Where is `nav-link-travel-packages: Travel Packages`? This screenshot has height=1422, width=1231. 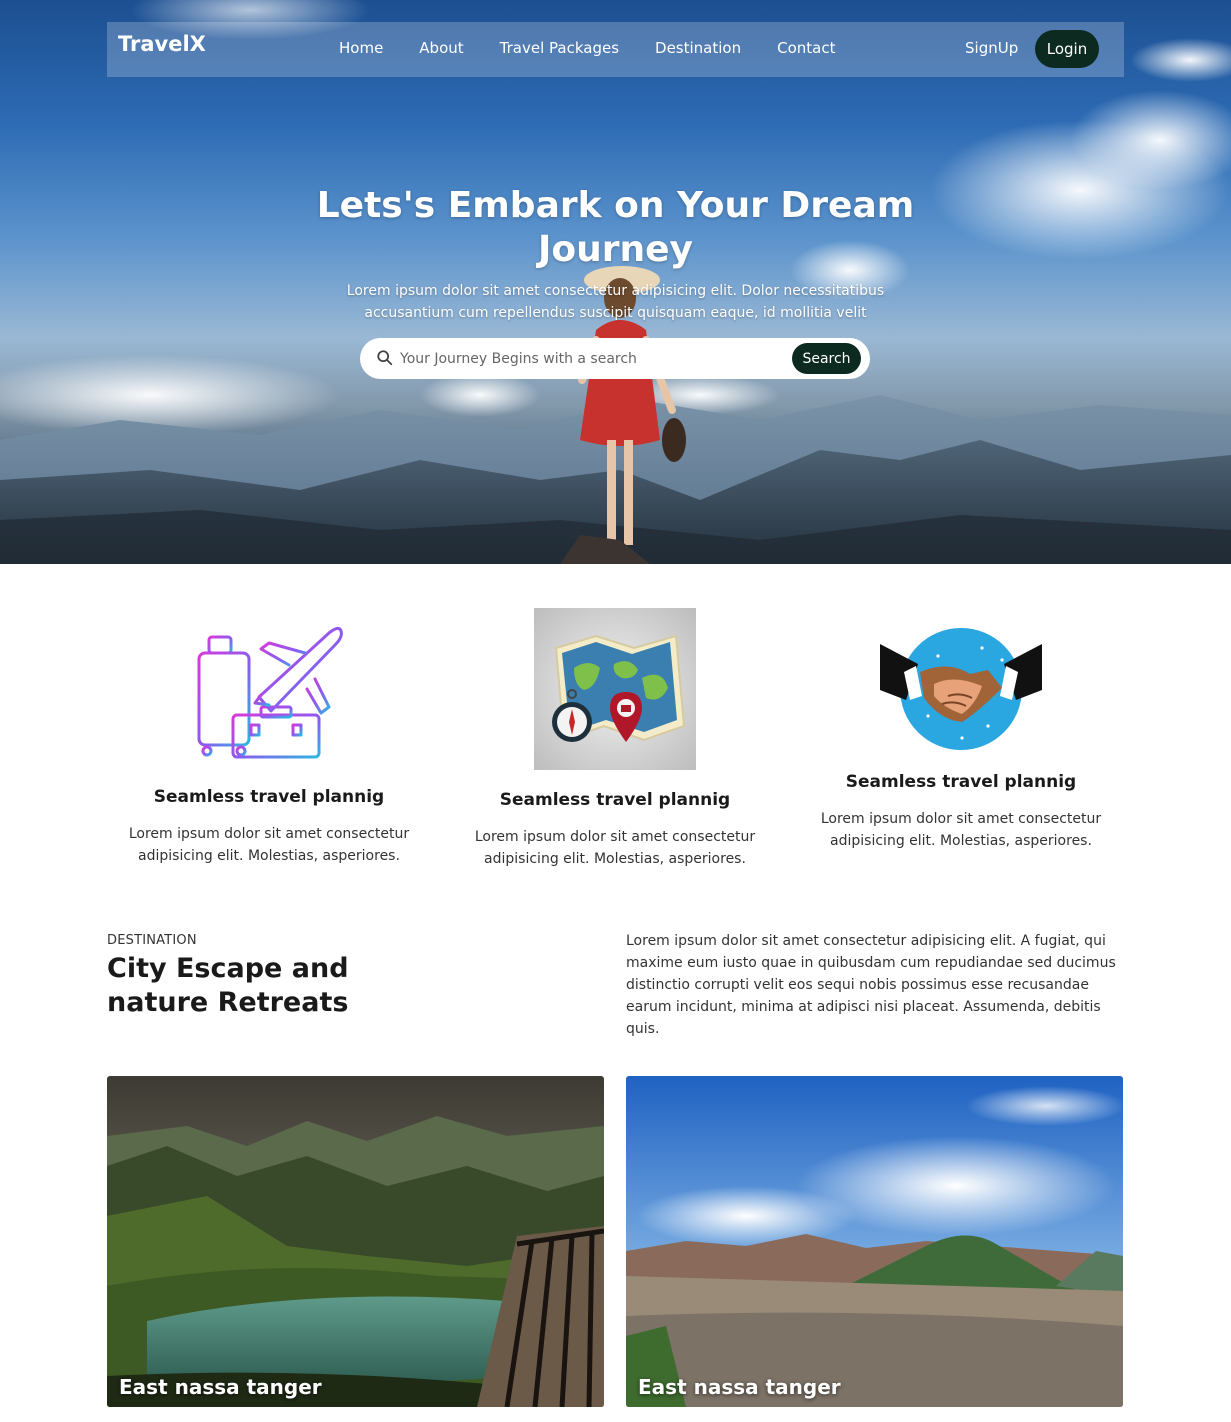 nav-link-travel-packages: Travel Packages is located at coordinates (559, 48).